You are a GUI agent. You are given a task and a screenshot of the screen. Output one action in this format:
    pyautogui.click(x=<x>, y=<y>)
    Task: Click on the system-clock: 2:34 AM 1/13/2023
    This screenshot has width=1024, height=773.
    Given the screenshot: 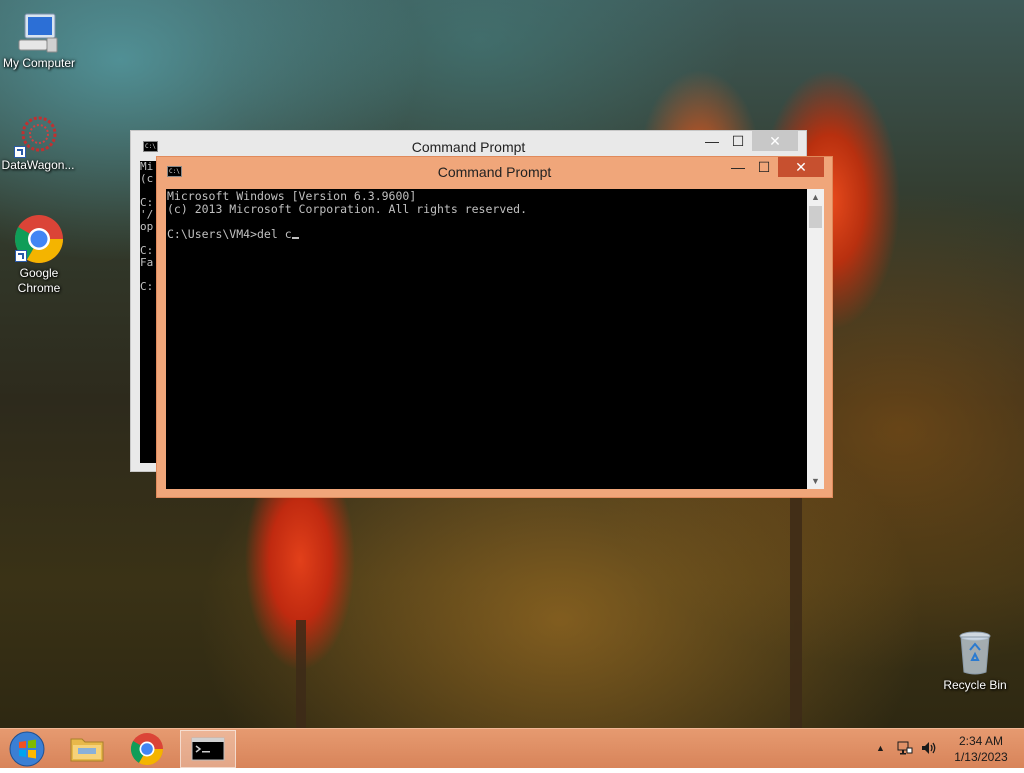 What is the action you would take?
    pyautogui.click(x=981, y=749)
    